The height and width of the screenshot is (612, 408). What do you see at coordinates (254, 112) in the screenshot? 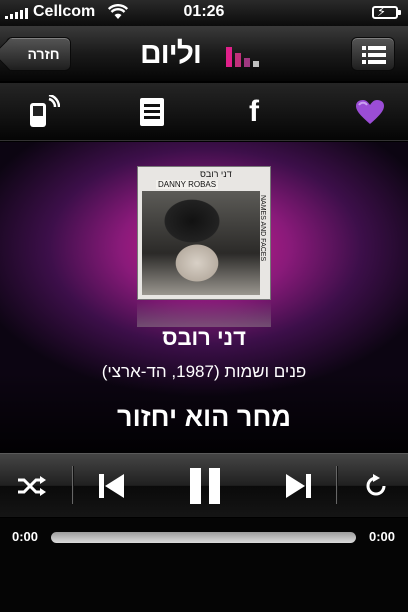
I see `facebook-icon: f` at bounding box center [254, 112].